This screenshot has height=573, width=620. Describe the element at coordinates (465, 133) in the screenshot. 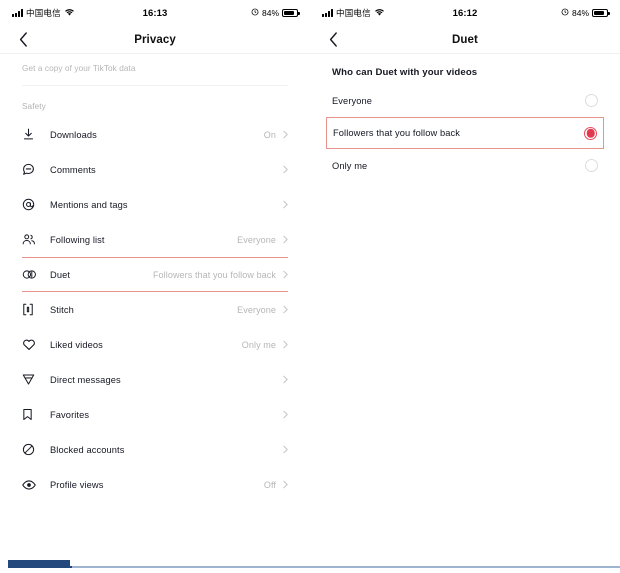

I see `duet-option-followers-that-you-follow-back: Followers that you follow back` at that location.